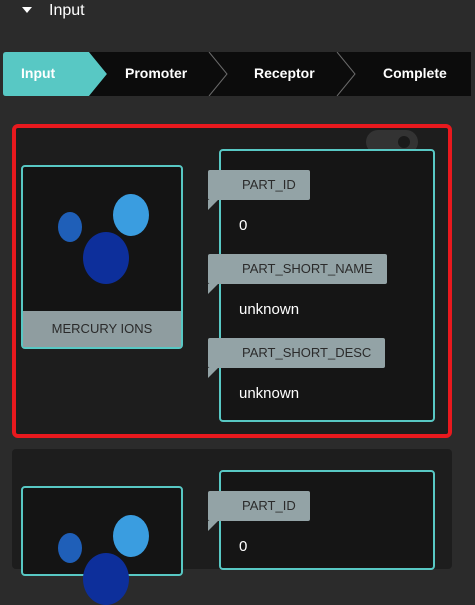  What do you see at coordinates (102, 329) in the screenshot?
I see `part-image-caption: MERCURY IONS` at bounding box center [102, 329].